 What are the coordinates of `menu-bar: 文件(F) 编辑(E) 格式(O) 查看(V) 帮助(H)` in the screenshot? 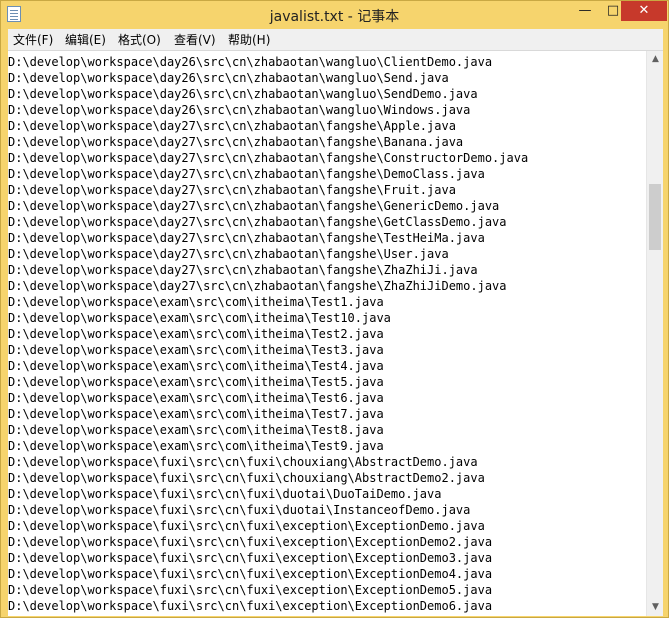 It's located at (335, 39).